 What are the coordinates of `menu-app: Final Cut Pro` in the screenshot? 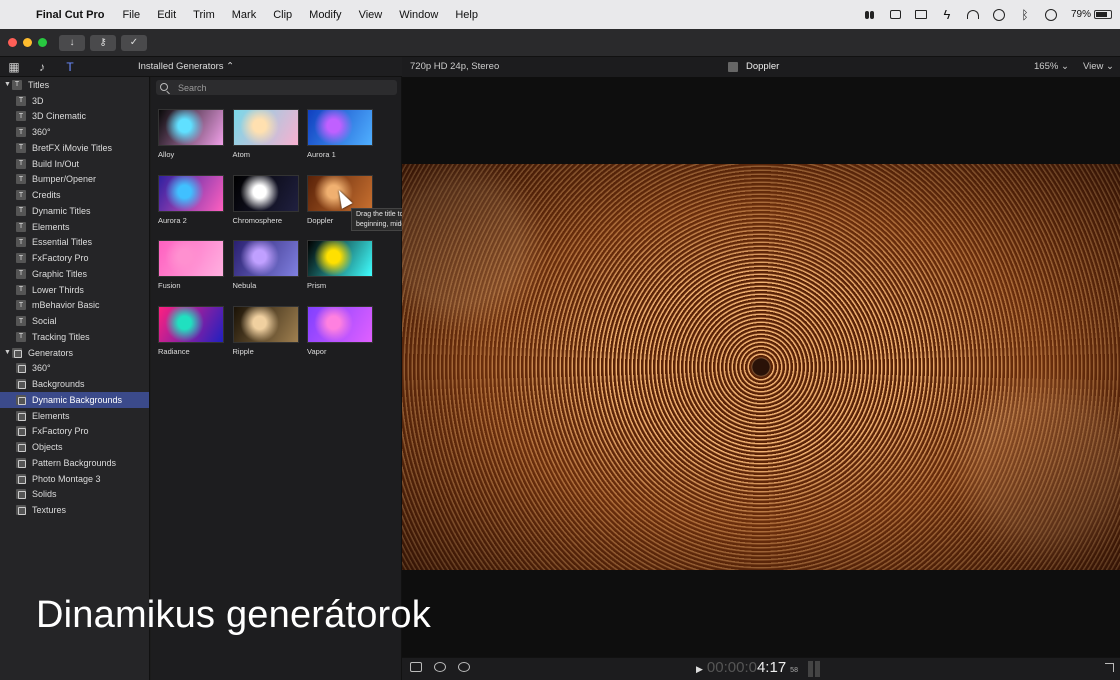 It's located at (70, 15).